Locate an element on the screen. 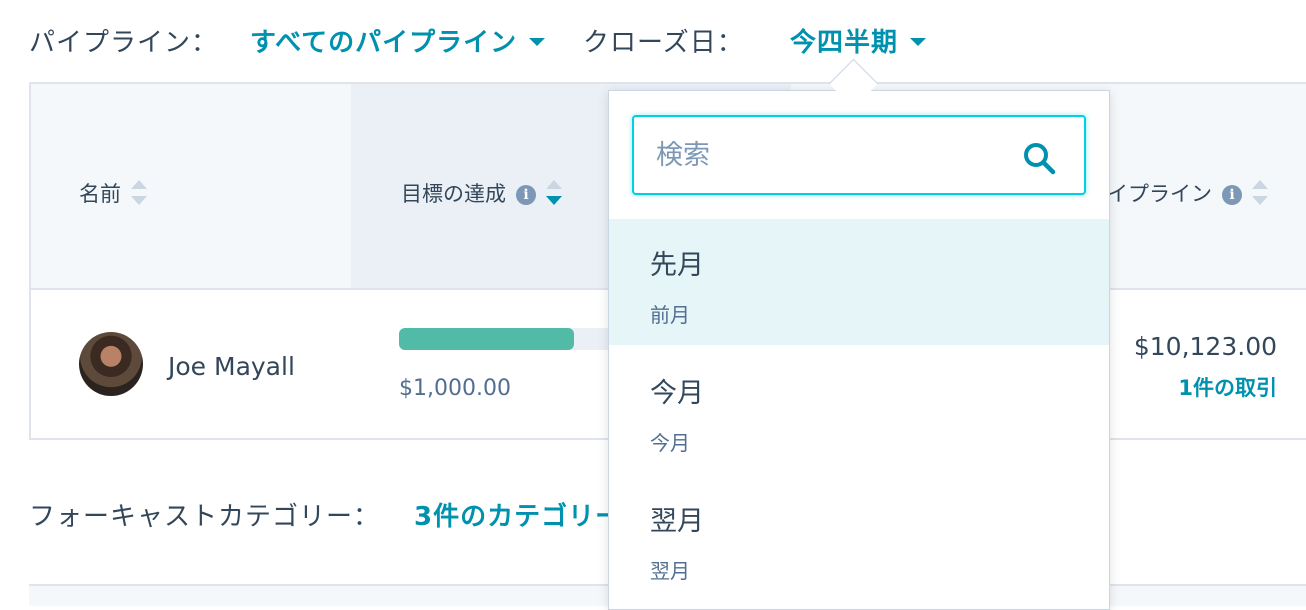  column-header-pipeline: イプライン i is located at coordinates (1187, 194).